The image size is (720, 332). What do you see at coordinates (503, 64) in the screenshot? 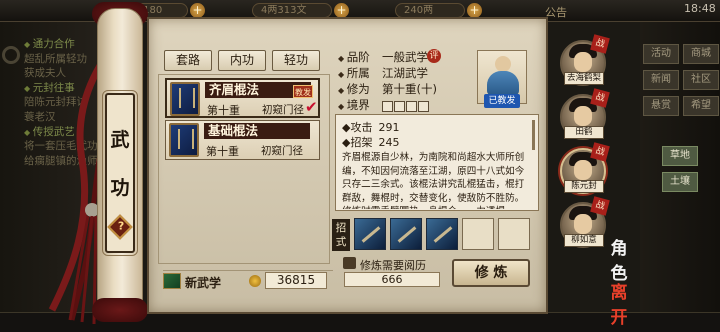
I see `monk-head` at bounding box center [503, 64].